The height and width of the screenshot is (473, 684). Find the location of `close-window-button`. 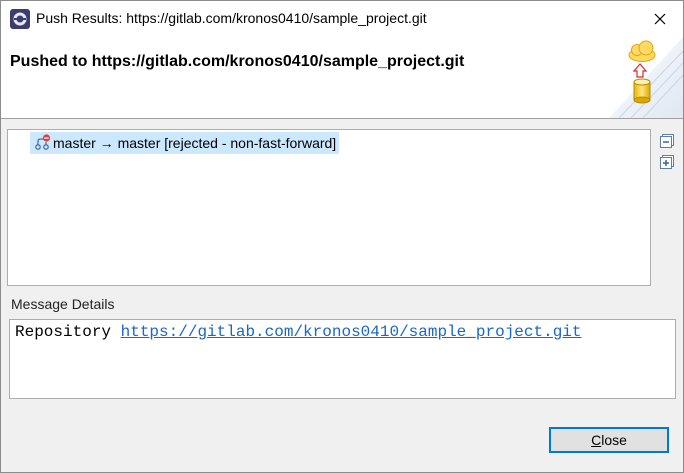

close-window-button is located at coordinates (660, 19).